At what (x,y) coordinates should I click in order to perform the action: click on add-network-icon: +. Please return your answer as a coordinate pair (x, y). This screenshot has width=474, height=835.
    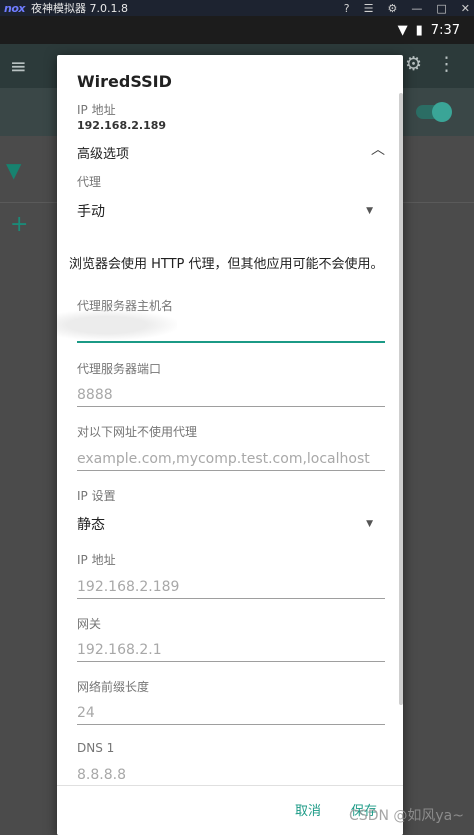
    Looking at the image, I should click on (19, 224).